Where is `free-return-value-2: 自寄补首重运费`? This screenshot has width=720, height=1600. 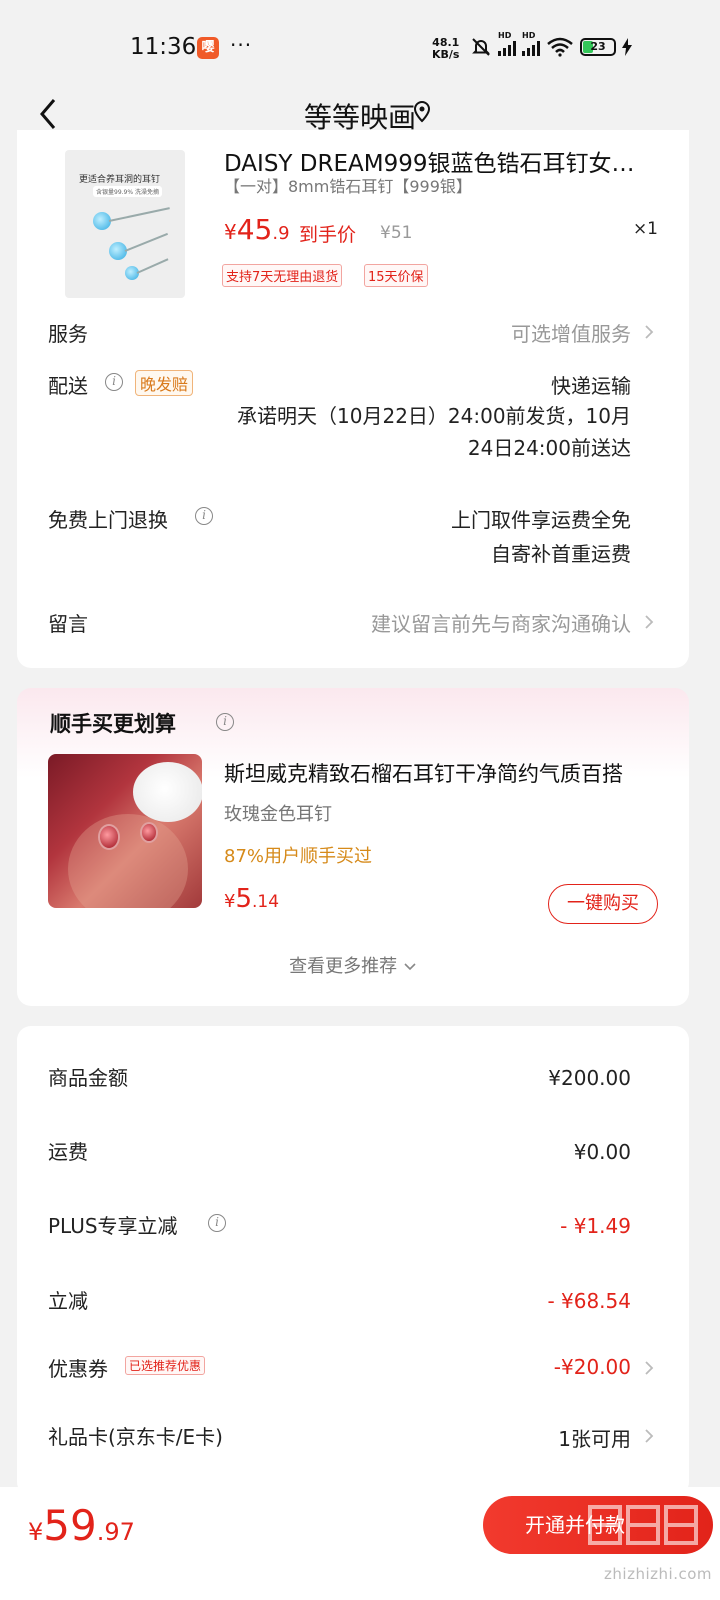 free-return-value-2: 自寄补首重运费 is located at coordinates (561, 554).